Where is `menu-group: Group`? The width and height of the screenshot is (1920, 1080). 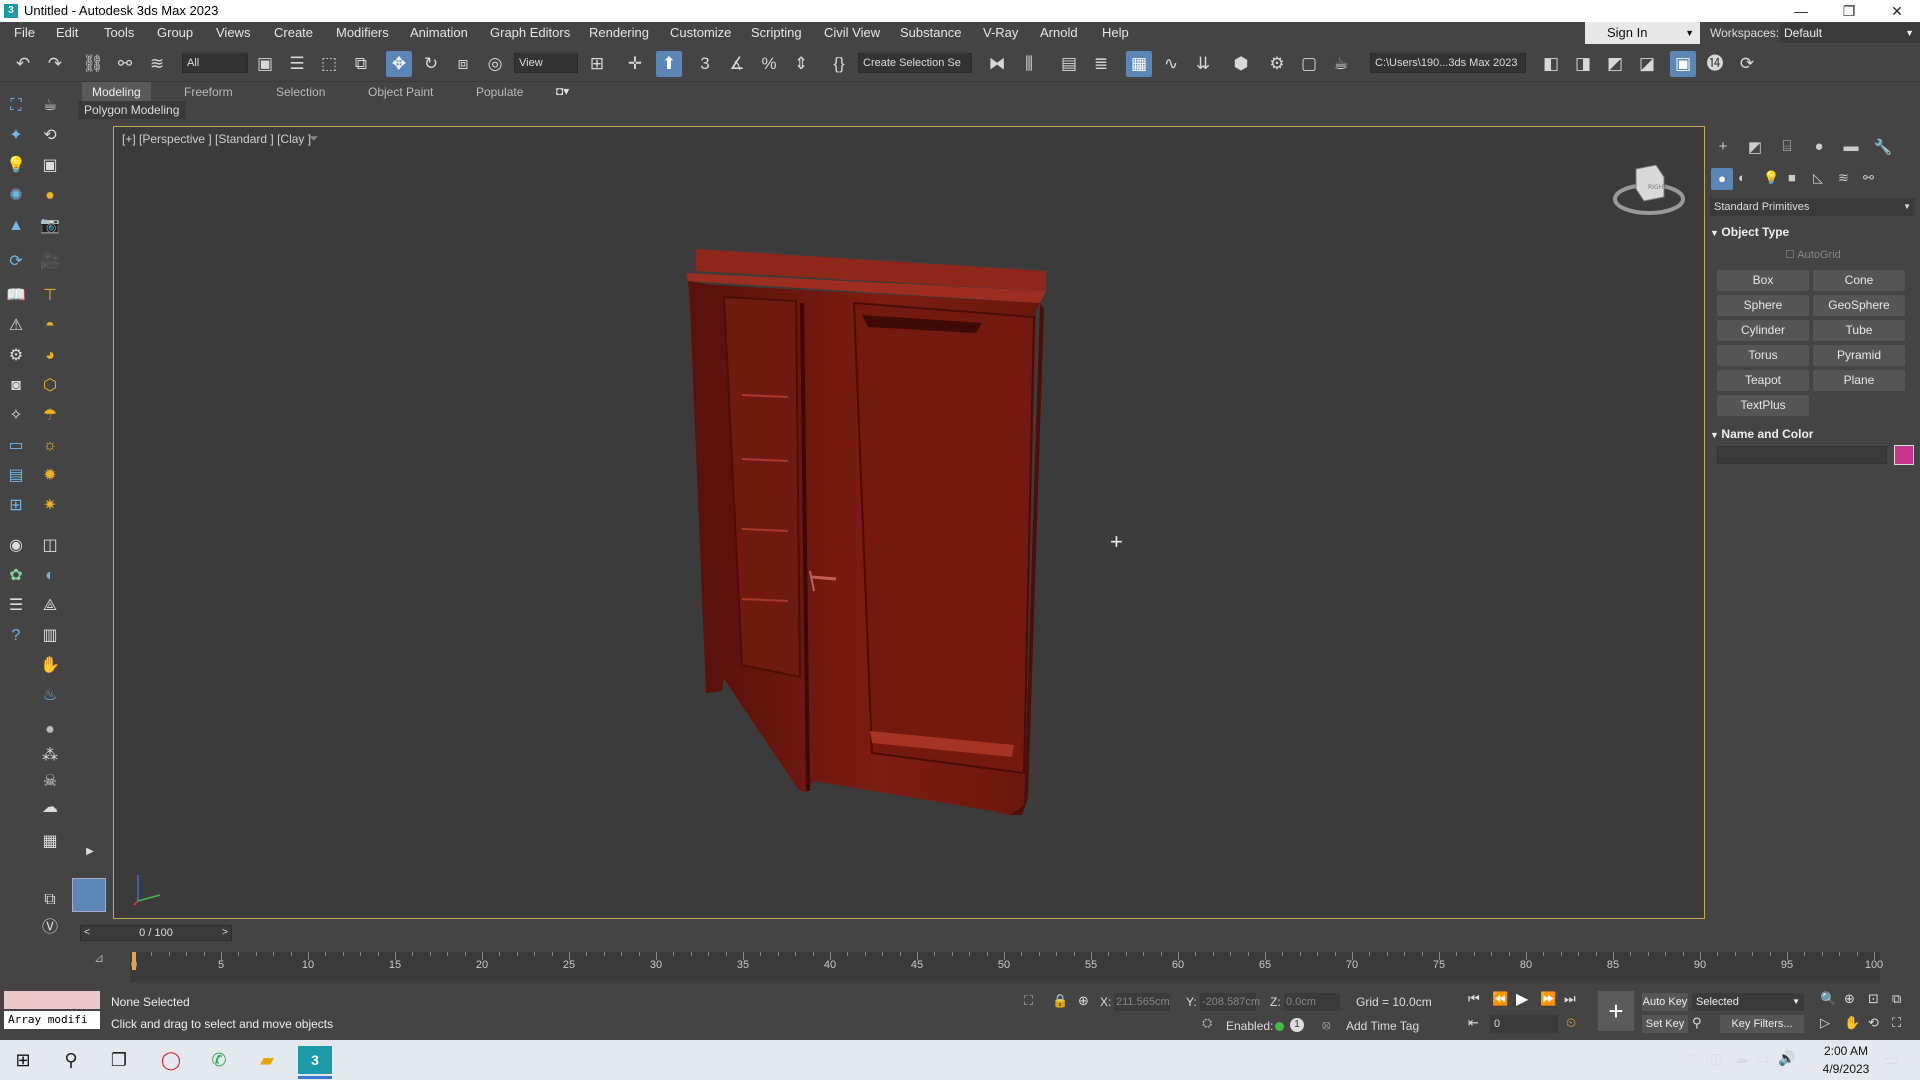 menu-group: Group is located at coordinates (175, 32).